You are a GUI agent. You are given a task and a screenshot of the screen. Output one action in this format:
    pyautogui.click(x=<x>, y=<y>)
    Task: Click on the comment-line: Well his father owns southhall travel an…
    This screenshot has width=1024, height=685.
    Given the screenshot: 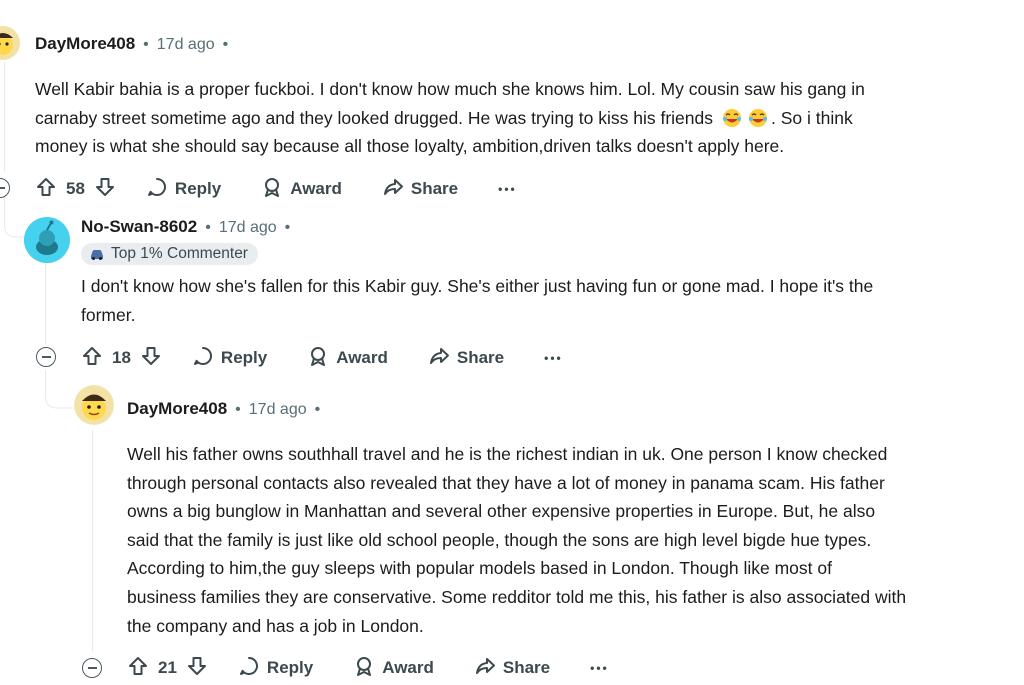 What is the action you would take?
    pyautogui.click(x=507, y=454)
    